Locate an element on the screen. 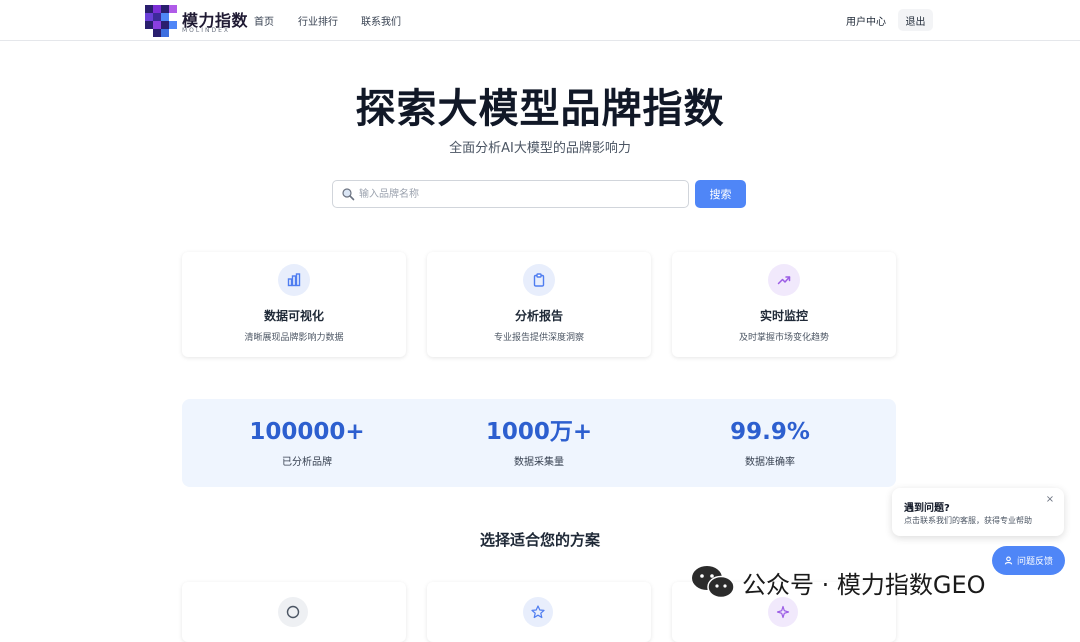 The image size is (1080, 642). feature-title: 分析报告 is located at coordinates (538, 316).